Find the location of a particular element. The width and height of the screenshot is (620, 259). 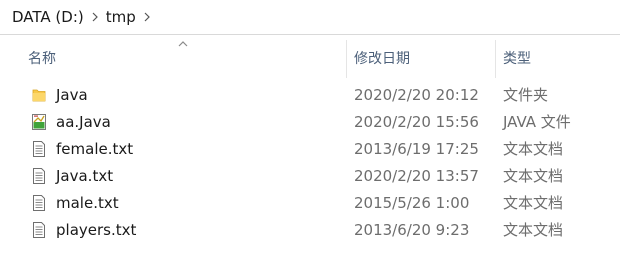

breadcrumb: DATA (D:) tmp is located at coordinates (310, 17).